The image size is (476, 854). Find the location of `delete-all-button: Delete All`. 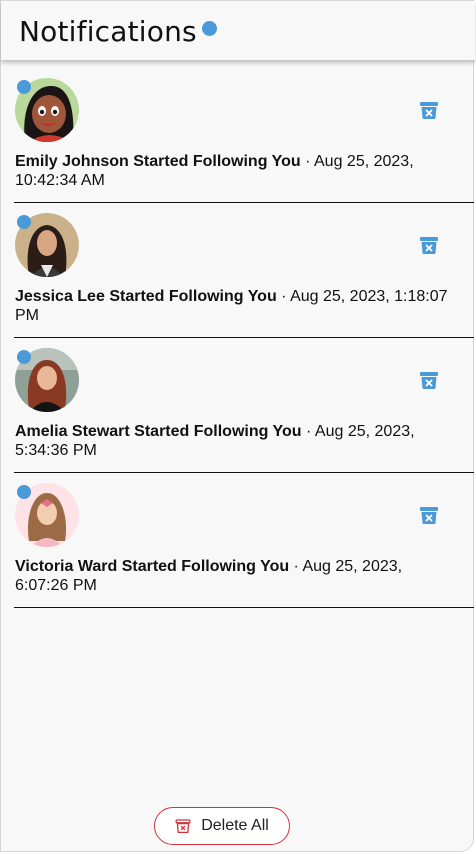

delete-all-button: Delete All is located at coordinates (222, 826).